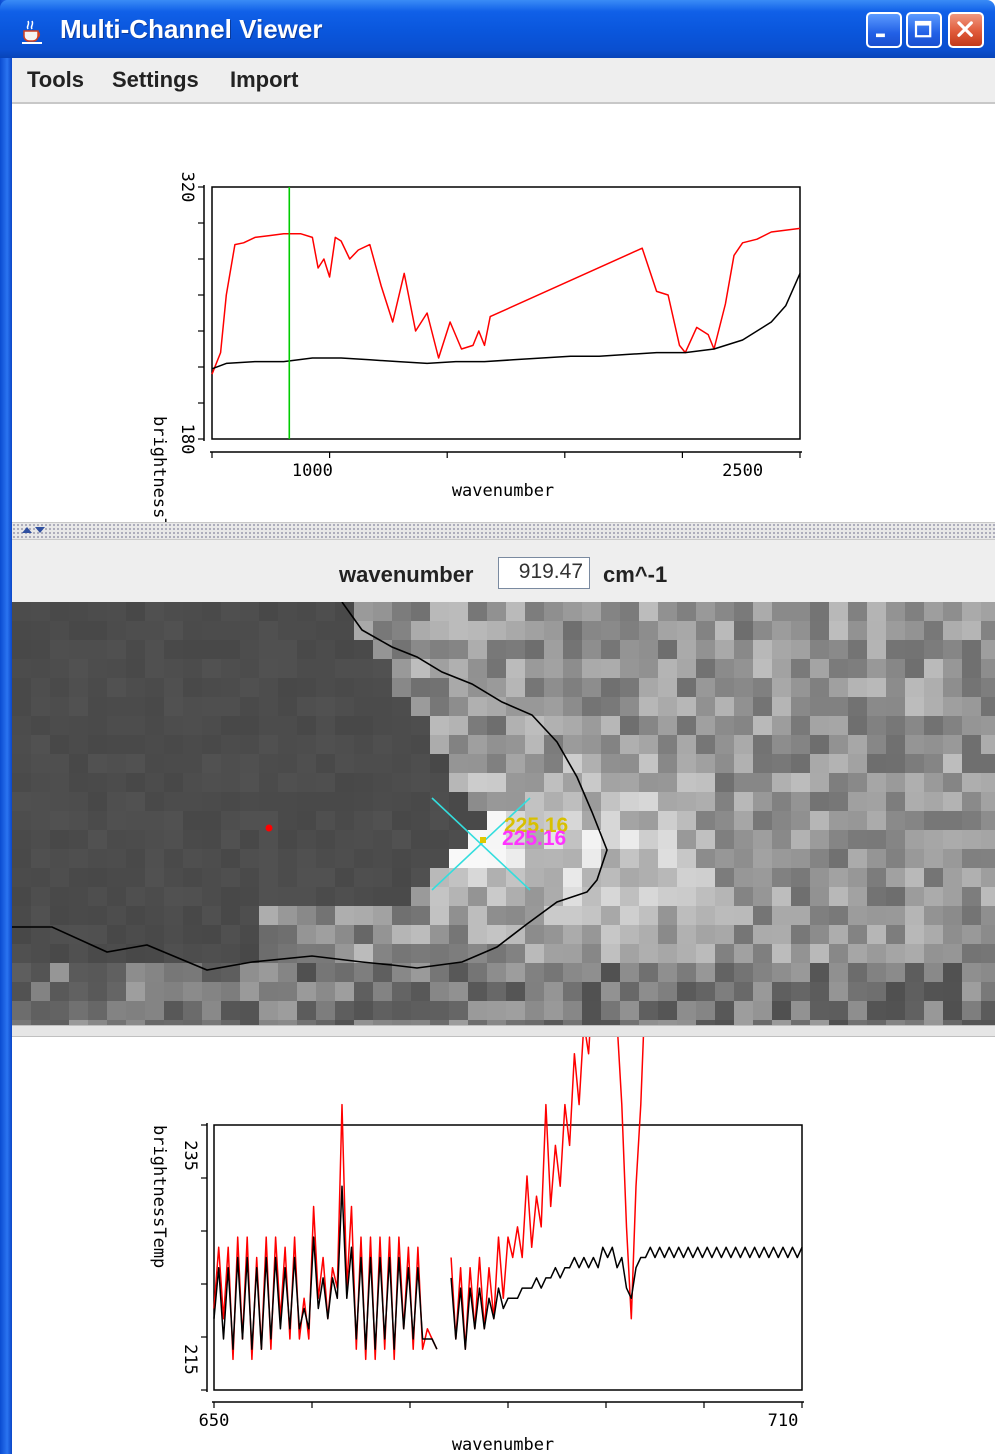 The image size is (995, 1454). I want to click on y-tick-label: 320, so click(187, 187).